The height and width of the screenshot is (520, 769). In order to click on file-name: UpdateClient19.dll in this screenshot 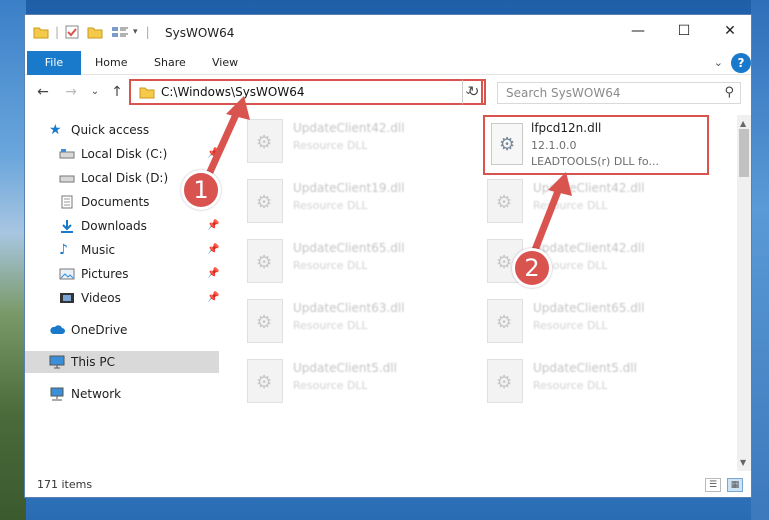, I will do `click(349, 188)`.